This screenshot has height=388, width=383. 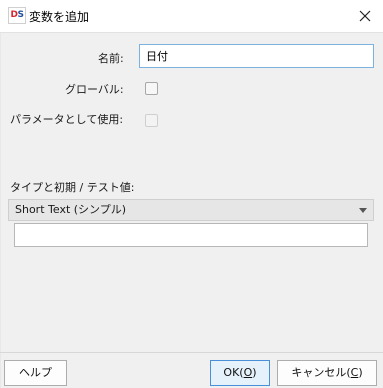 I want to click on name-input, so click(x=256, y=56).